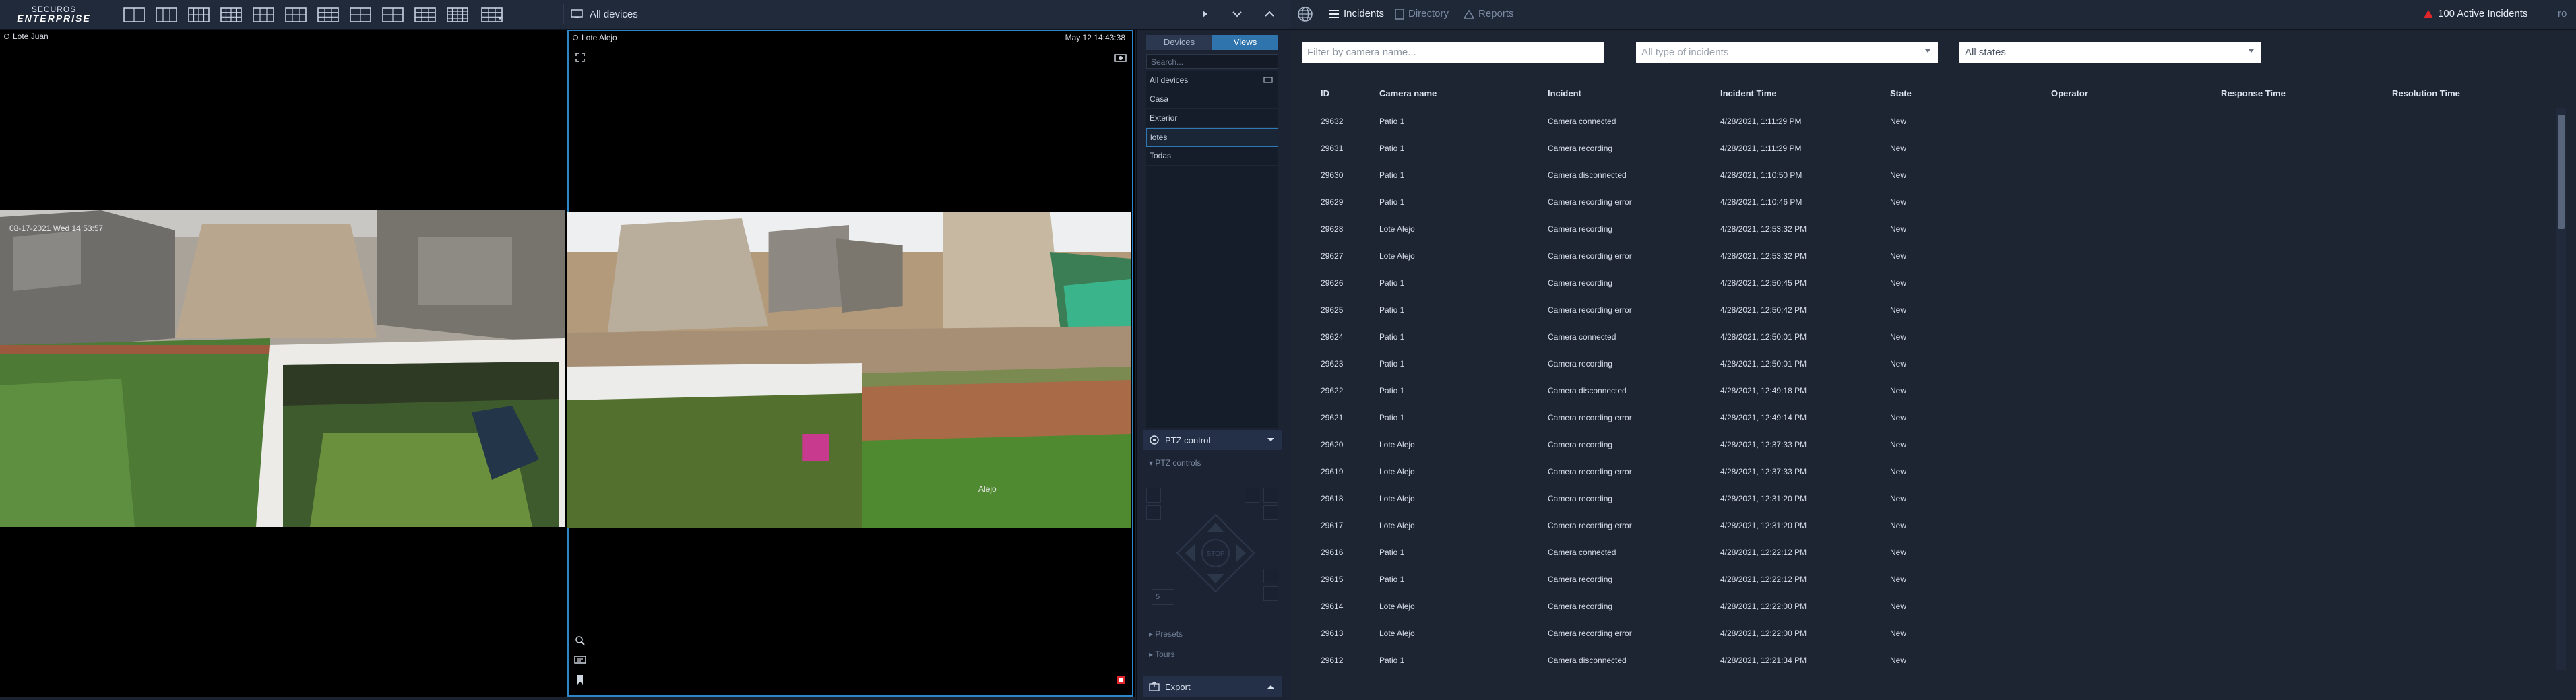 This screenshot has height=700, width=2576. I want to click on camera-timestamp: May 12 14:43:38, so click(1095, 37).